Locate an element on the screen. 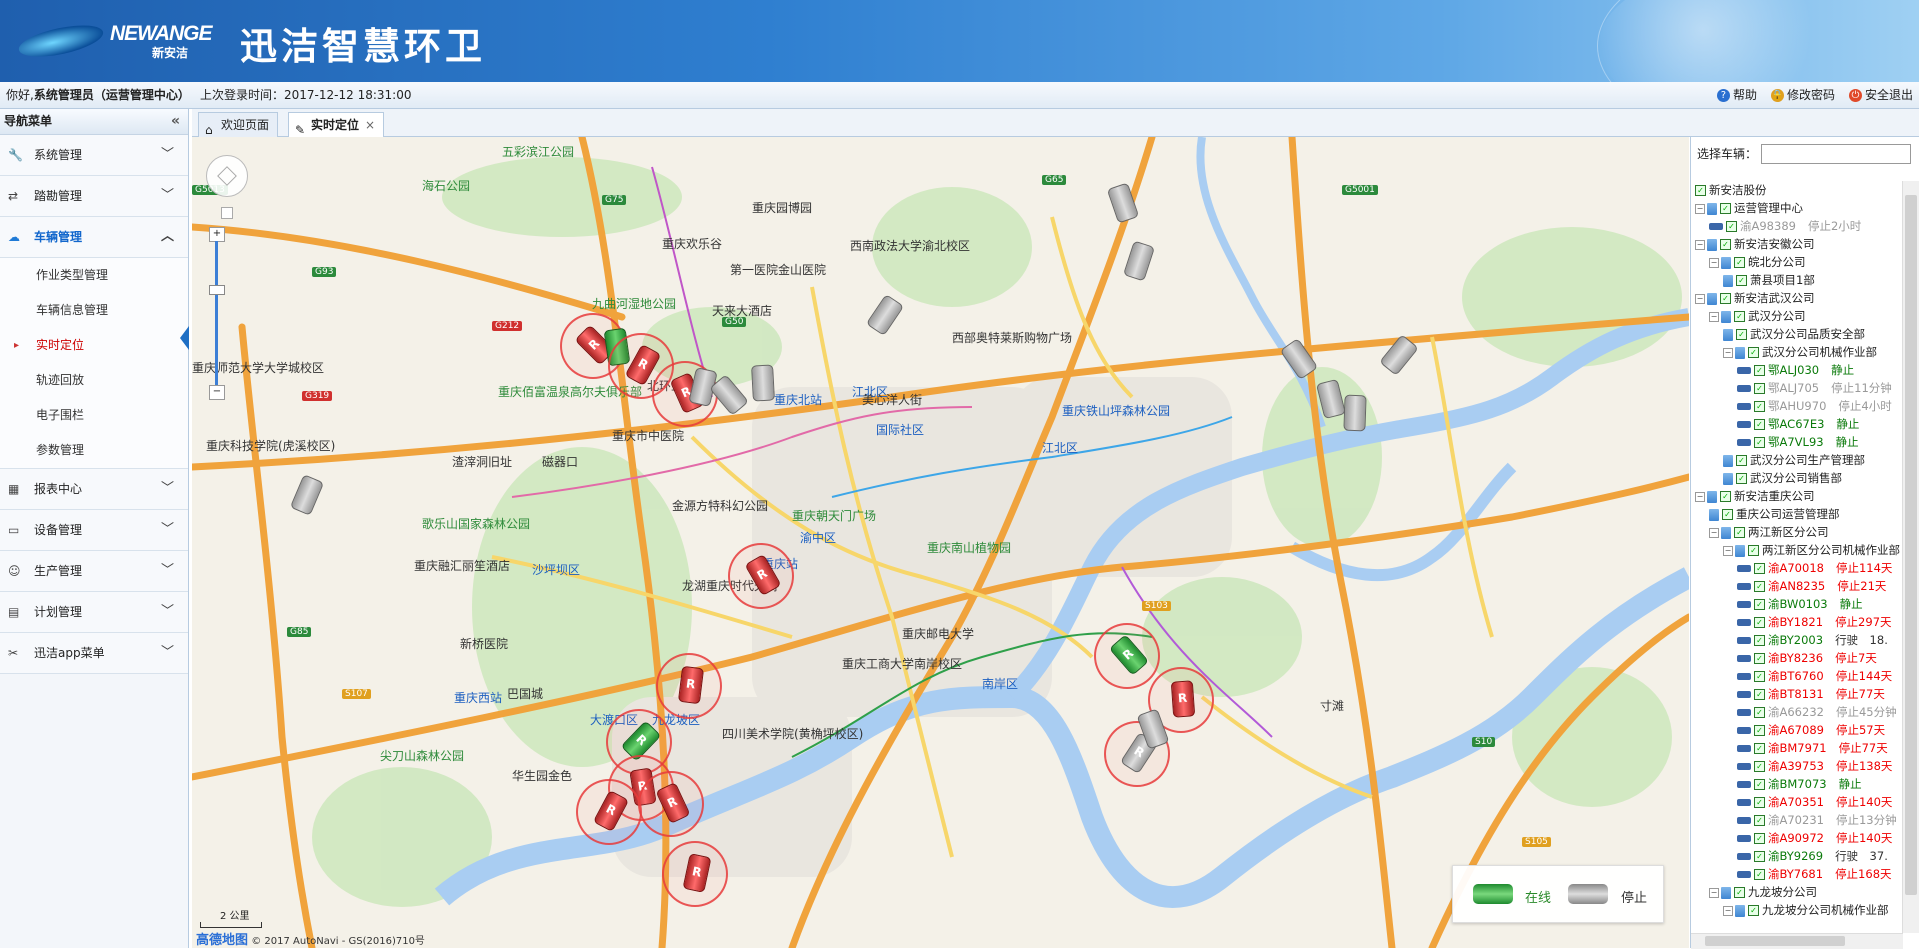  tree-vehicle-node: ✓ 渝BY9269 行驶 37. is located at coordinates (1796, 856).